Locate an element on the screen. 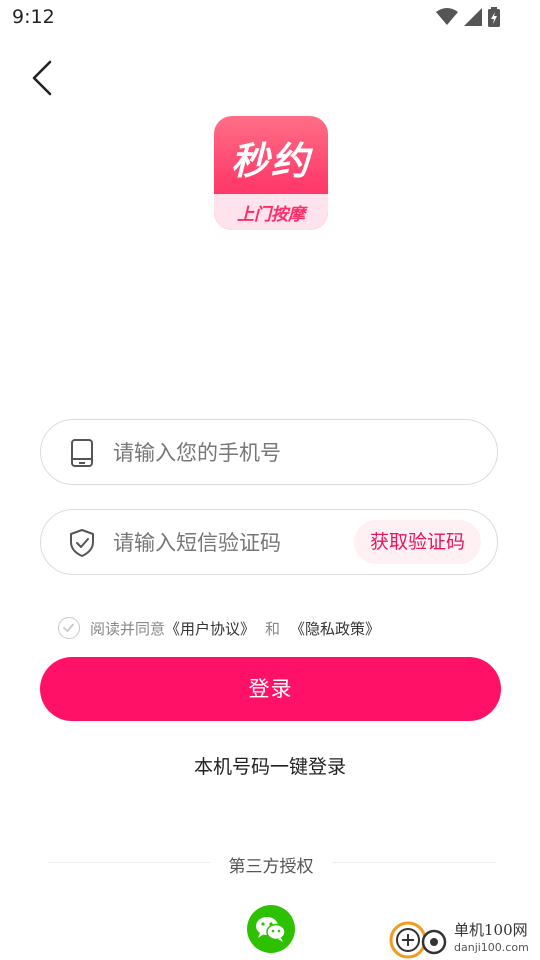  check-circle-icon is located at coordinates (68, 627).